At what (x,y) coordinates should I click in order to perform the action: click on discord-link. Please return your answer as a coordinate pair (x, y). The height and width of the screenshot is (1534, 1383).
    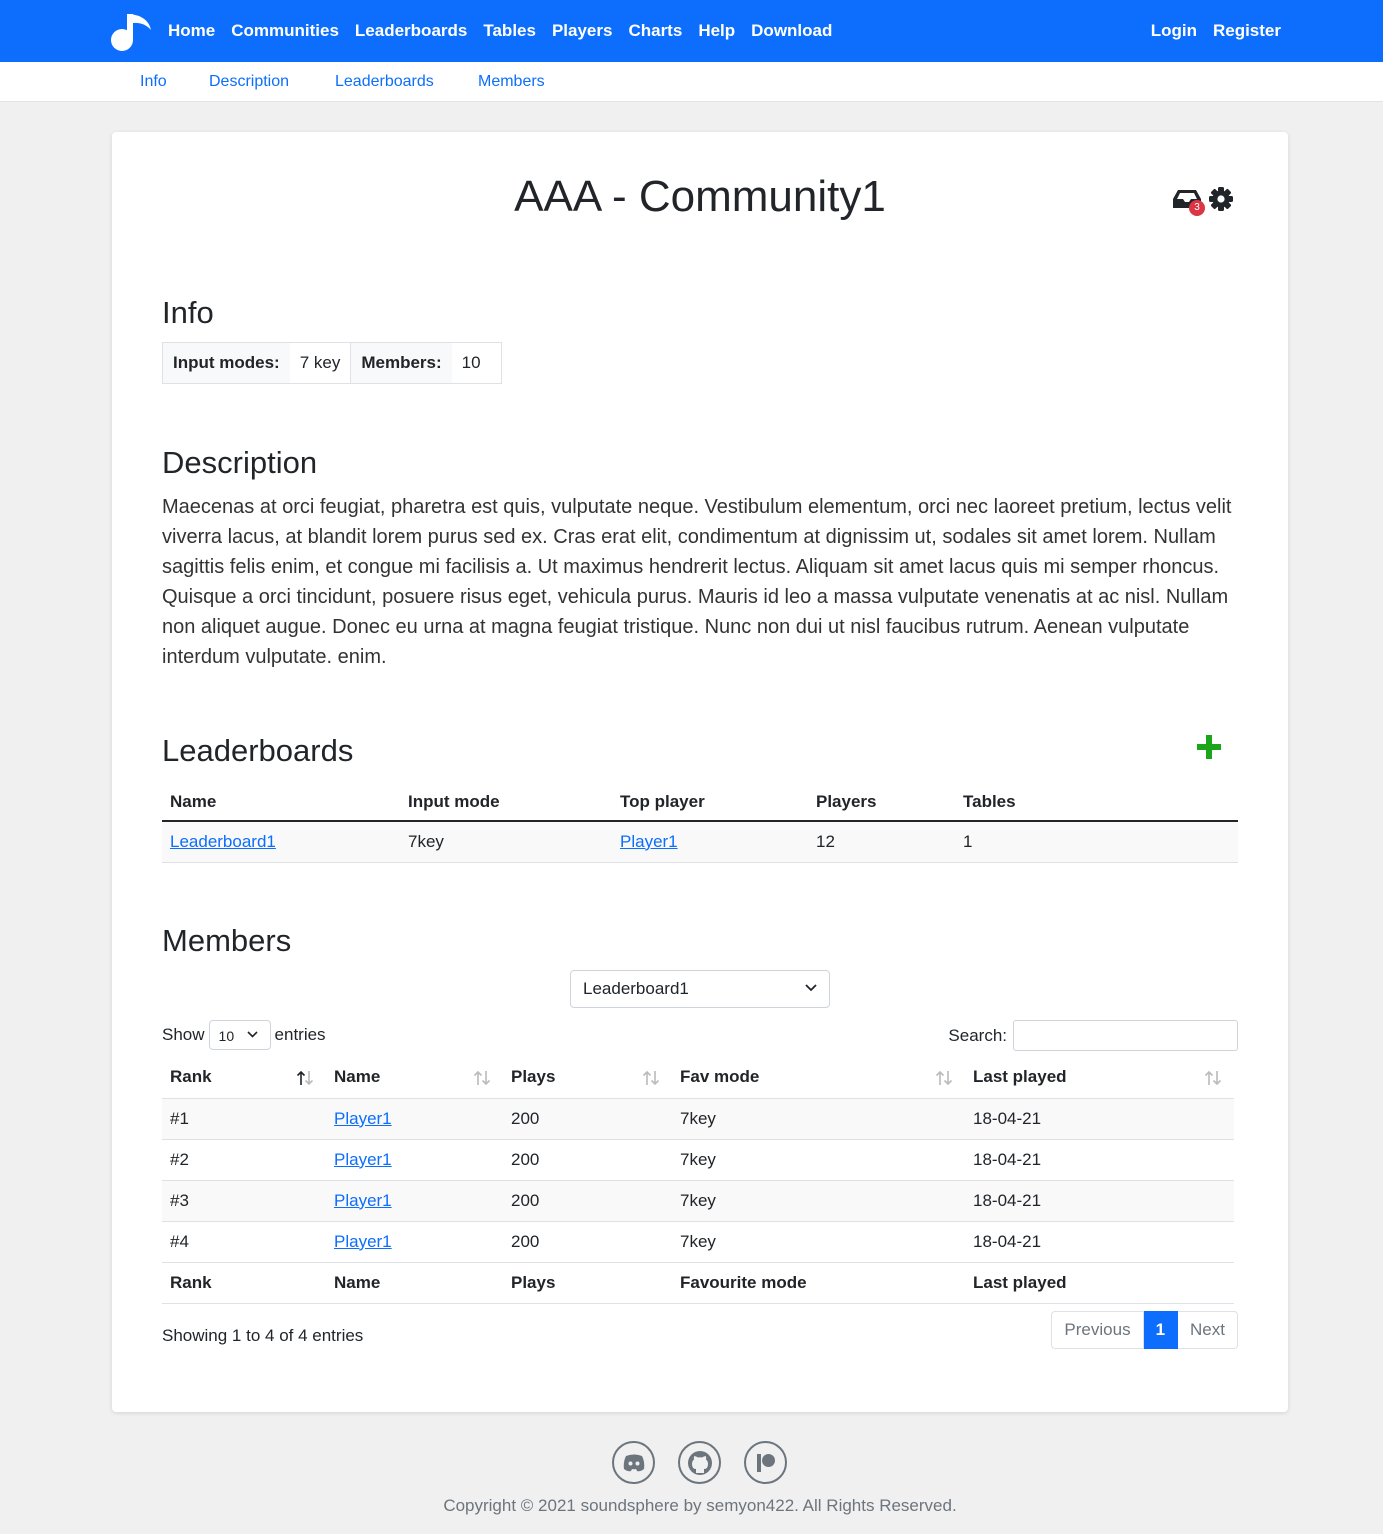
    Looking at the image, I should click on (633, 1462).